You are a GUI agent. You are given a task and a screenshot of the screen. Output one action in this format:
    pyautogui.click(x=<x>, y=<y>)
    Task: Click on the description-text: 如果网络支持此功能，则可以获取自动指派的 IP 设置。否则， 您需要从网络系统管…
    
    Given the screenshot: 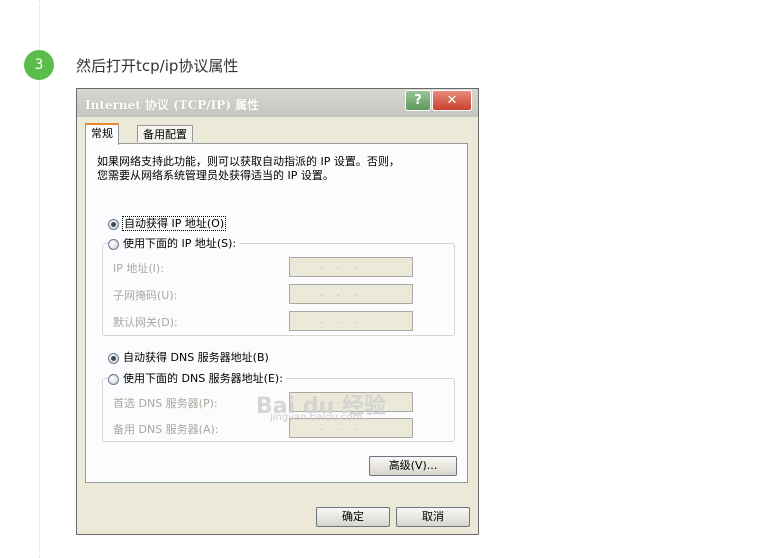 What is the action you would take?
    pyautogui.click(x=248, y=169)
    